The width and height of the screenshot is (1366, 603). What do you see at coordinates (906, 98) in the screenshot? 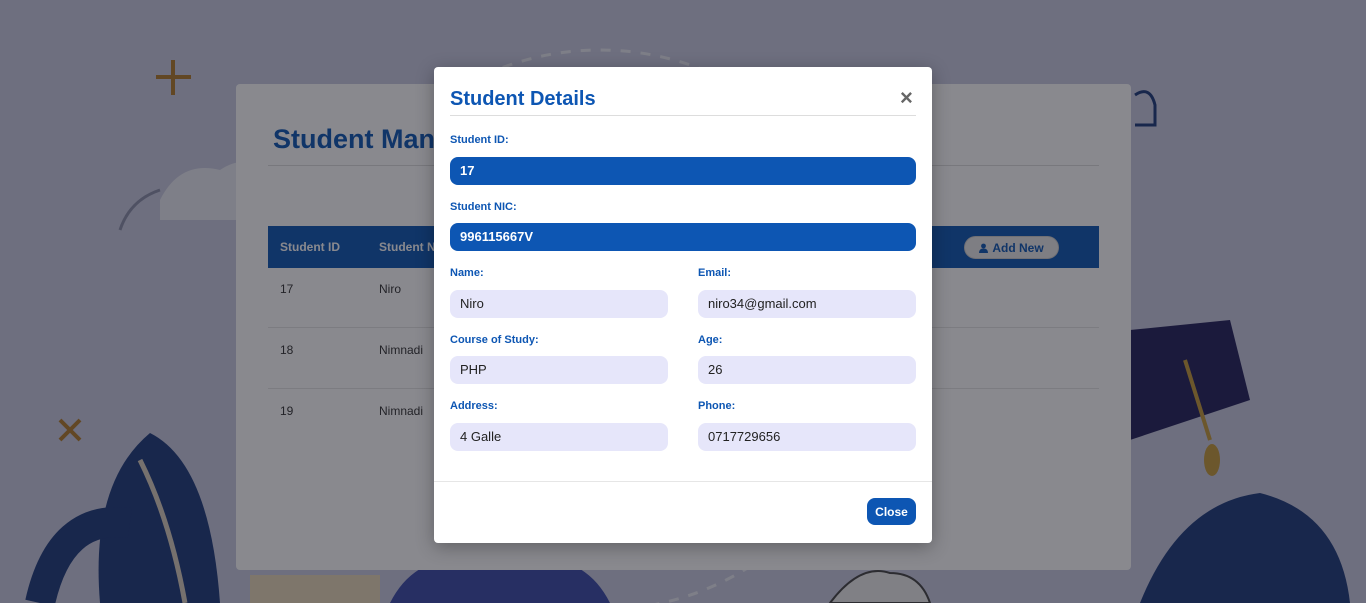
I see `close-icon: ×` at bounding box center [906, 98].